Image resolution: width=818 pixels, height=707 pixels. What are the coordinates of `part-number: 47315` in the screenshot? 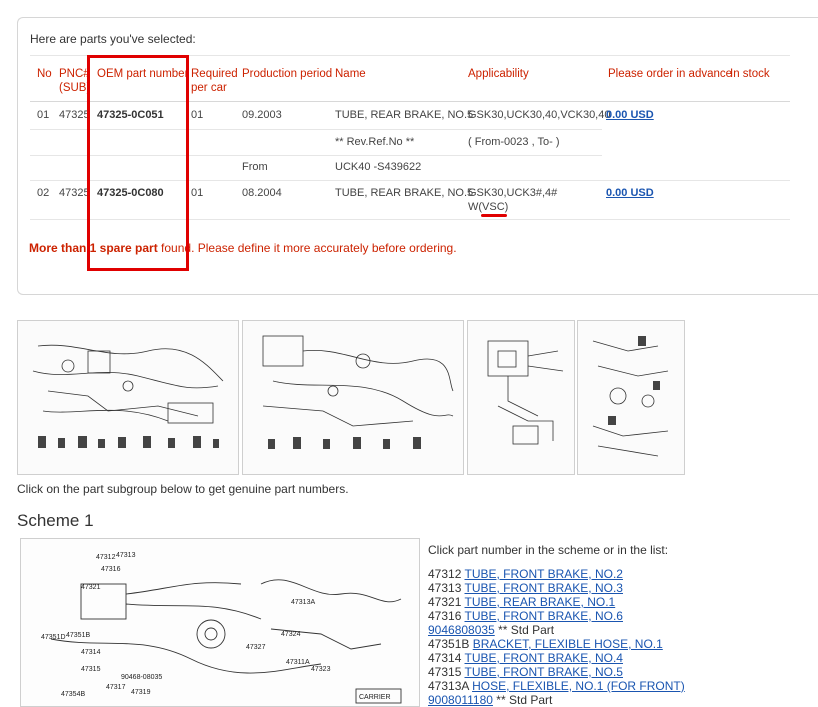 It's located at (445, 672).